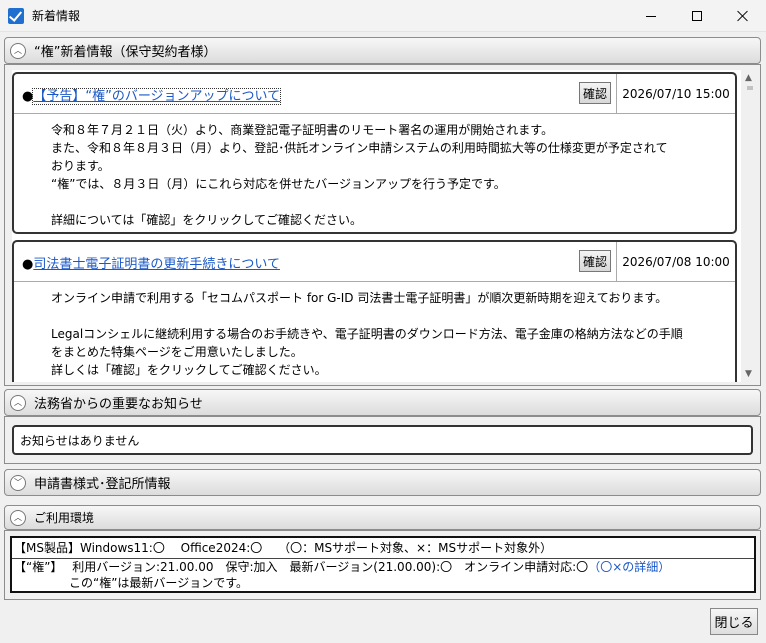 The image size is (766, 643). I want to click on close-window-button, so click(743, 16).